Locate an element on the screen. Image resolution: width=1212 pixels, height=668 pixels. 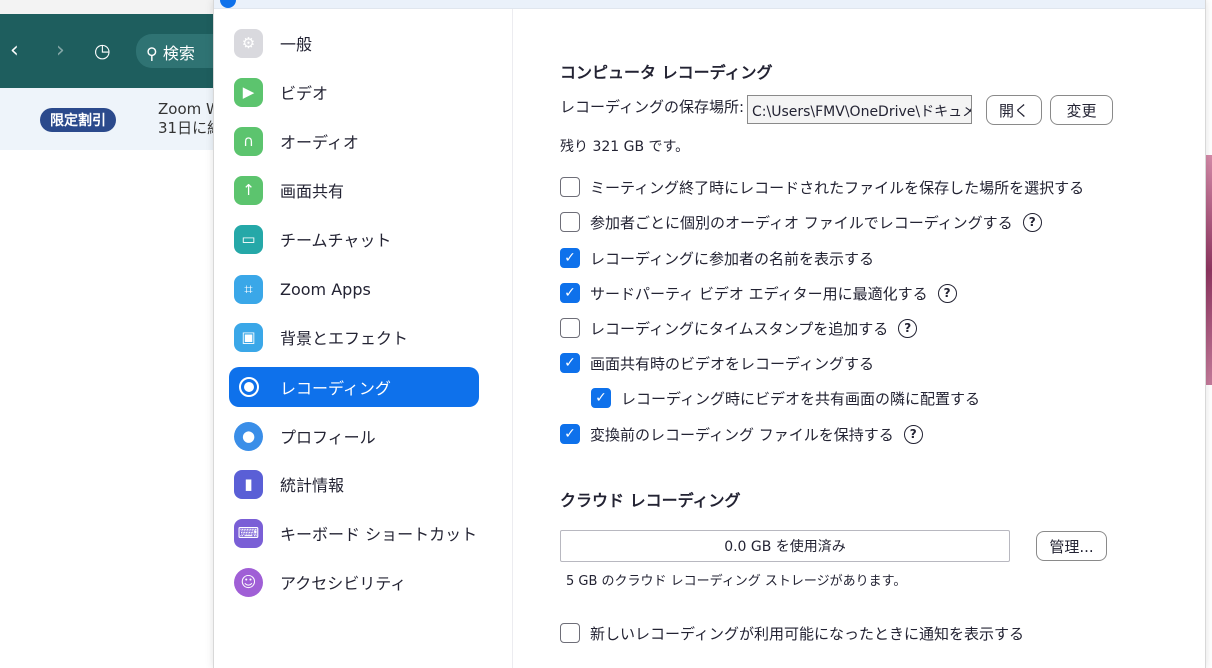
keyboard-icon: ⌨ is located at coordinates (248, 533).